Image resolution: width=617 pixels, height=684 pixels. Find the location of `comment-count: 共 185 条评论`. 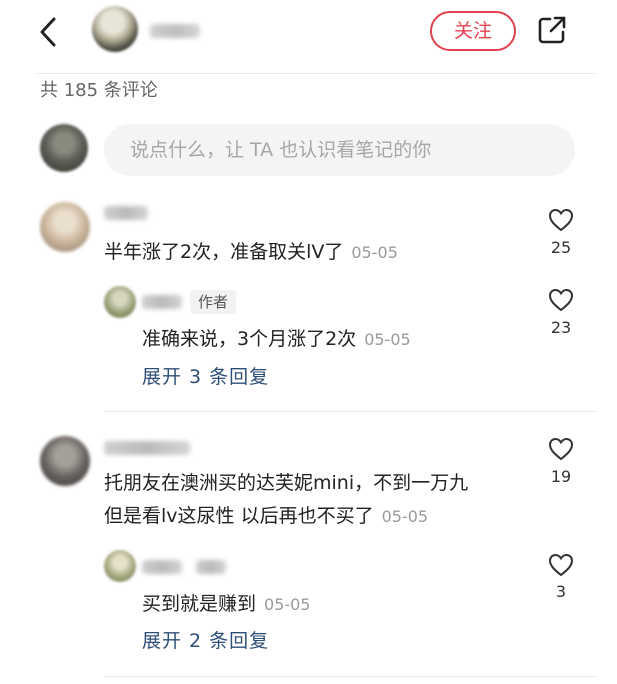

comment-count: 共 185 条评论 is located at coordinates (99, 90).